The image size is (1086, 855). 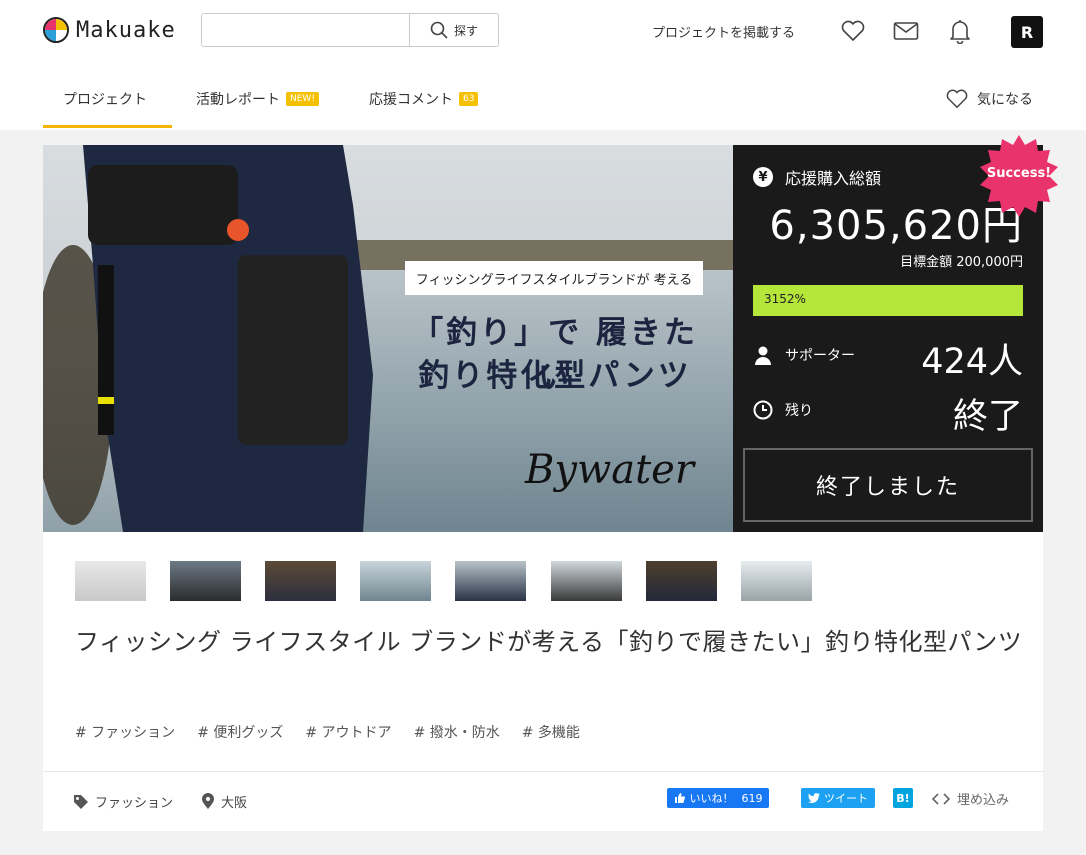 What do you see at coordinates (305, 30) in the screenshot?
I see `search-input` at bounding box center [305, 30].